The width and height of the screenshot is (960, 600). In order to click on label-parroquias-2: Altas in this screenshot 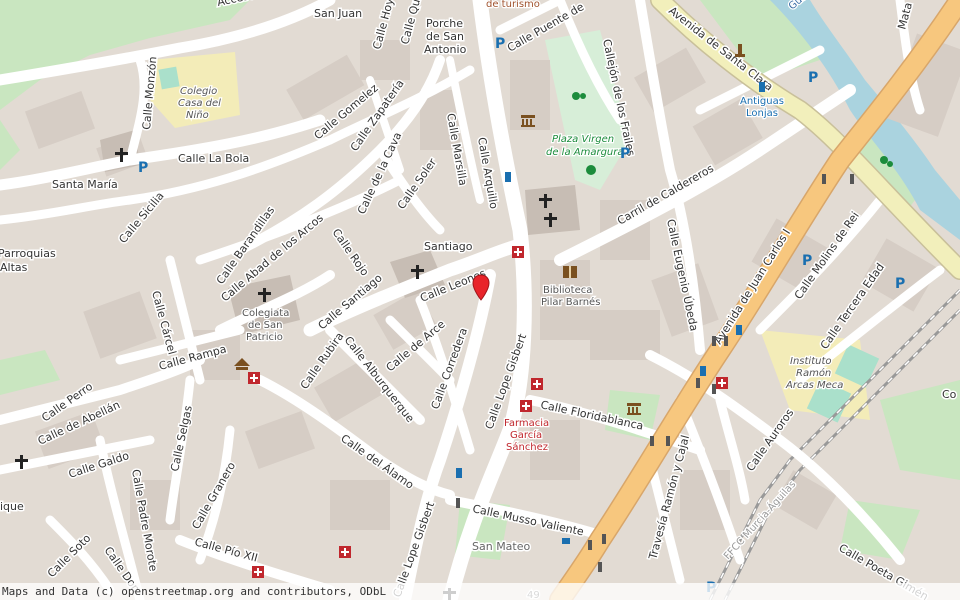, I will do `click(14, 267)`.